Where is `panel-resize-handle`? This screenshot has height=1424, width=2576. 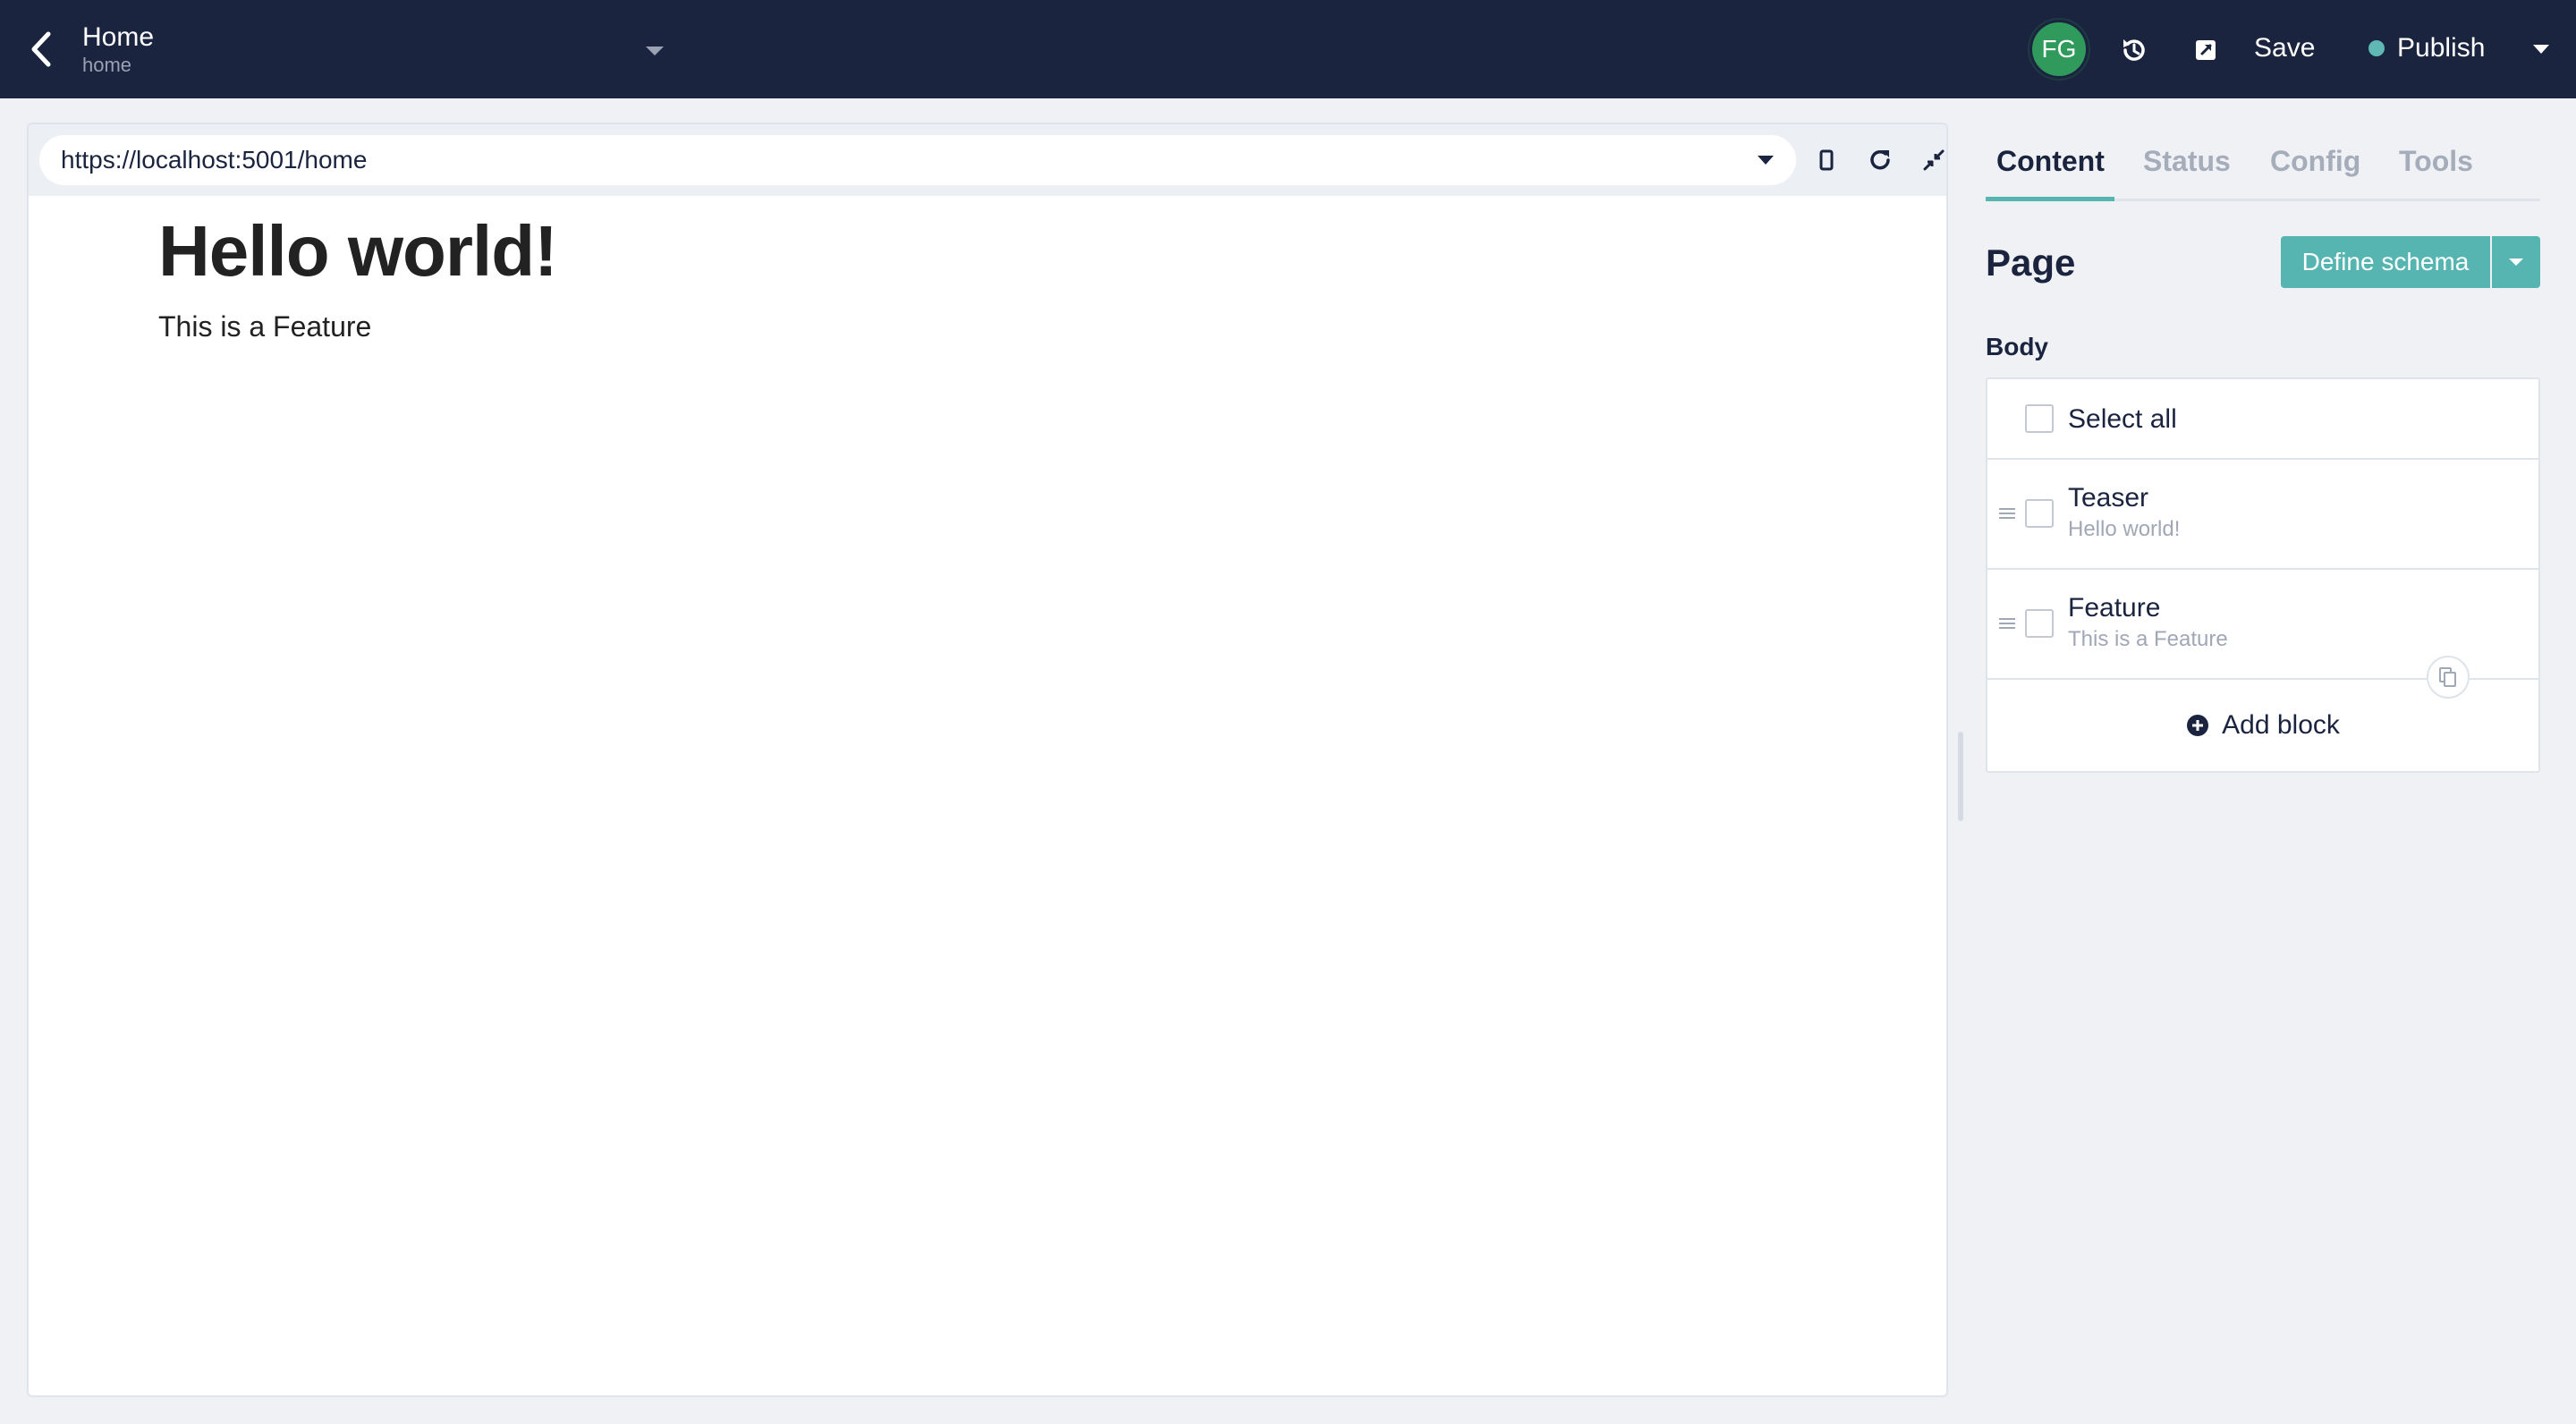 panel-resize-handle is located at coordinates (1960, 776).